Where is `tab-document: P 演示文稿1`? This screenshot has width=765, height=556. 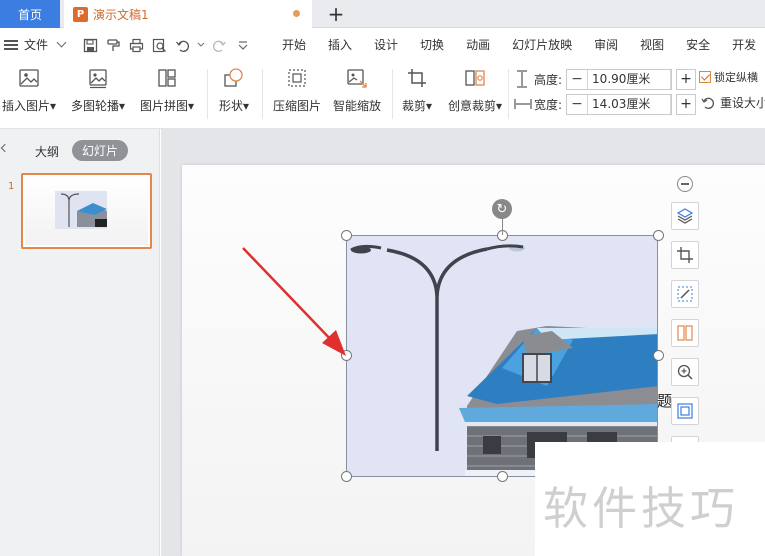
tab-document: P 演示文稿1 is located at coordinates (188, 14).